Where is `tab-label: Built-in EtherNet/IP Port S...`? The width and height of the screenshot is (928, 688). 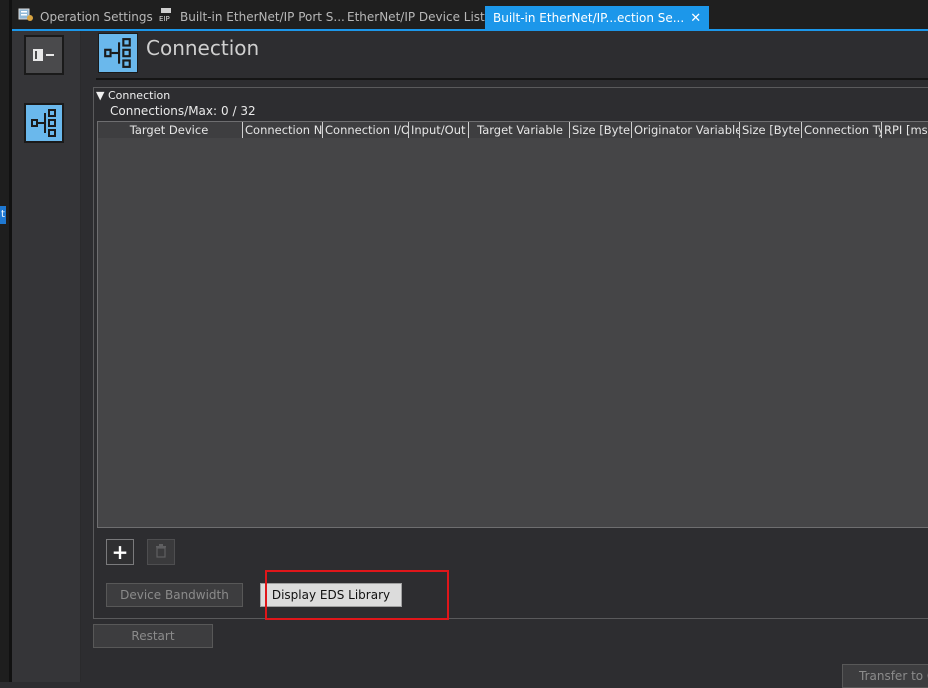
tab-label: Built-in EtherNet/IP Port S... is located at coordinates (262, 17).